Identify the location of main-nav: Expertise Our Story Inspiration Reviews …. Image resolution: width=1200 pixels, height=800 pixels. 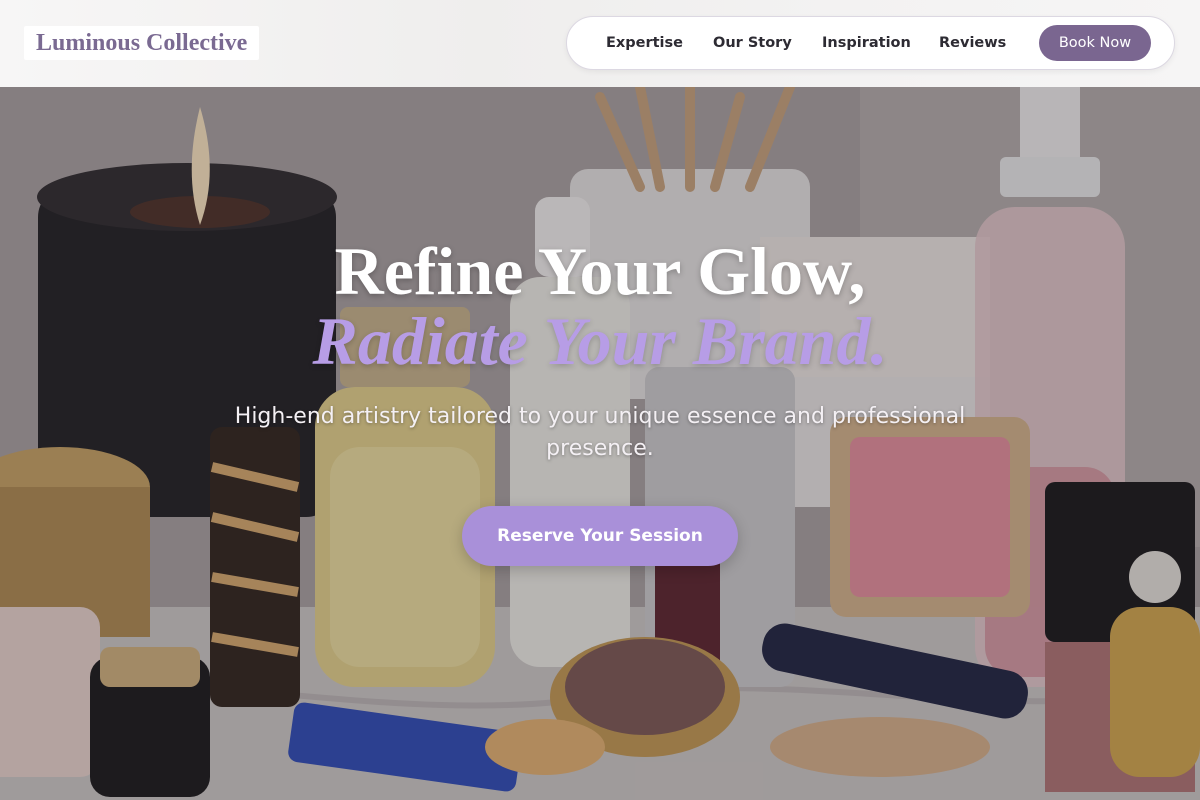
(870, 43).